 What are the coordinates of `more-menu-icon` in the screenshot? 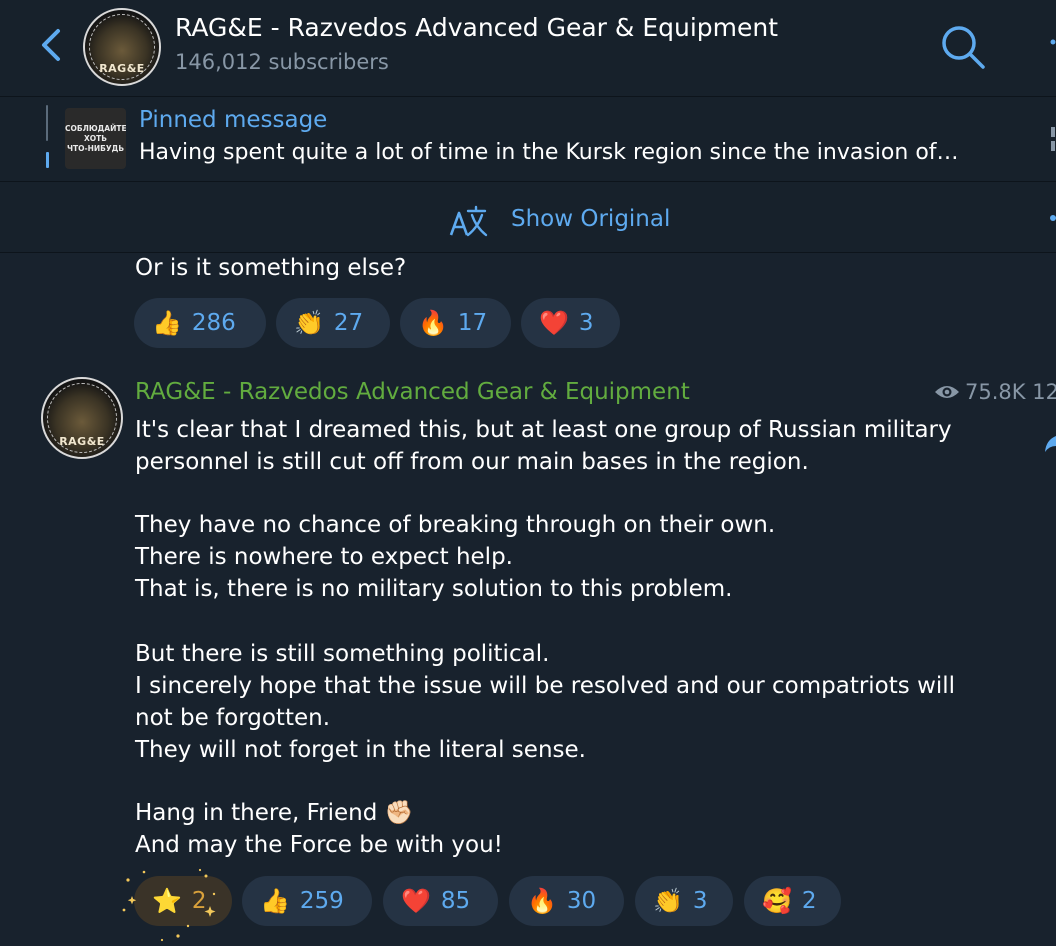 It's located at (1052, 48).